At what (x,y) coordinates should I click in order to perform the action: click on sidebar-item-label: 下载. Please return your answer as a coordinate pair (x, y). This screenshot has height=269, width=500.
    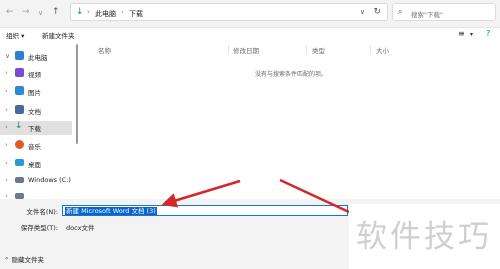
    Looking at the image, I should click on (34, 129).